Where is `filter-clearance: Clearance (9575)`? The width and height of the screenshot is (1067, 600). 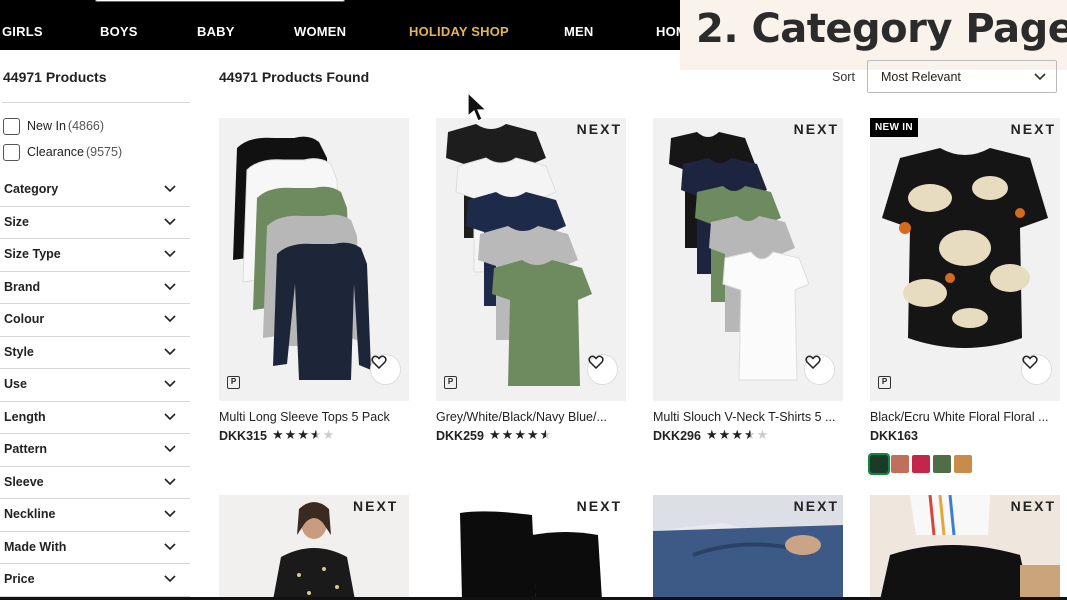
filter-clearance: Clearance (9575) is located at coordinates (62, 152).